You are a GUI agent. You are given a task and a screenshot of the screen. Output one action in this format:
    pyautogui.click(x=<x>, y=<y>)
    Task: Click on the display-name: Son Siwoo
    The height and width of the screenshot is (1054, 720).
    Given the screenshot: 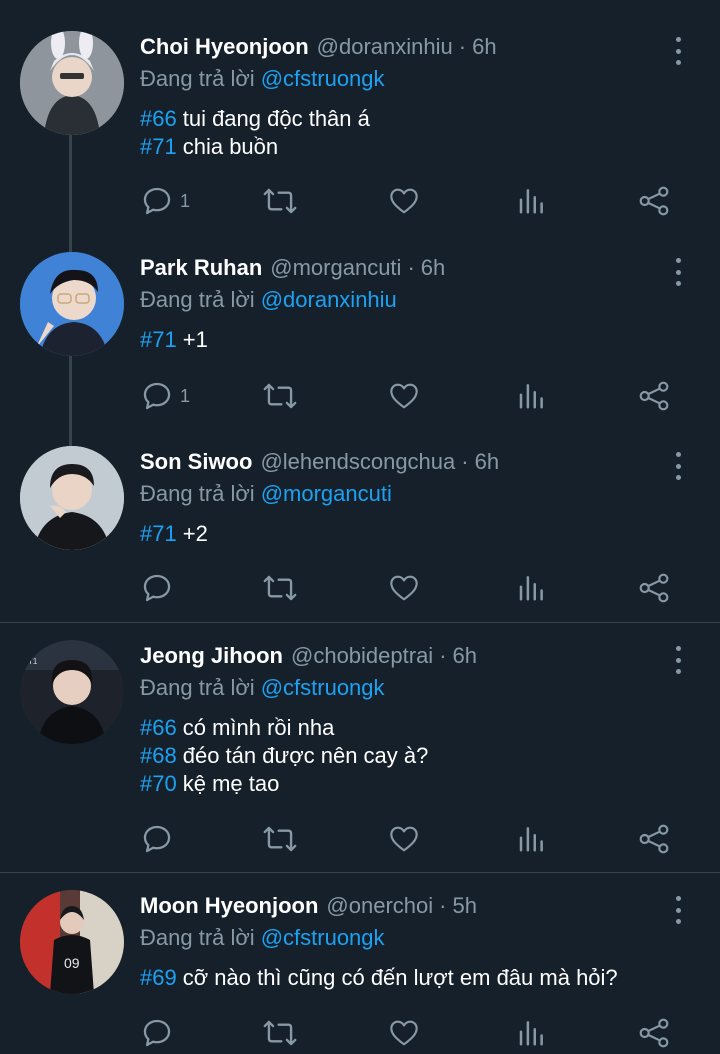 What is the action you would take?
    pyautogui.click(x=196, y=462)
    